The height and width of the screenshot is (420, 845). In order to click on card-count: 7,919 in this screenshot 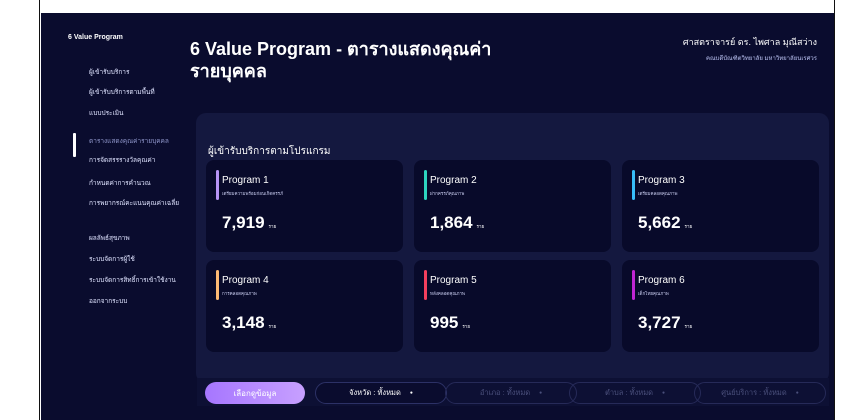, I will do `click(243, 222)`.